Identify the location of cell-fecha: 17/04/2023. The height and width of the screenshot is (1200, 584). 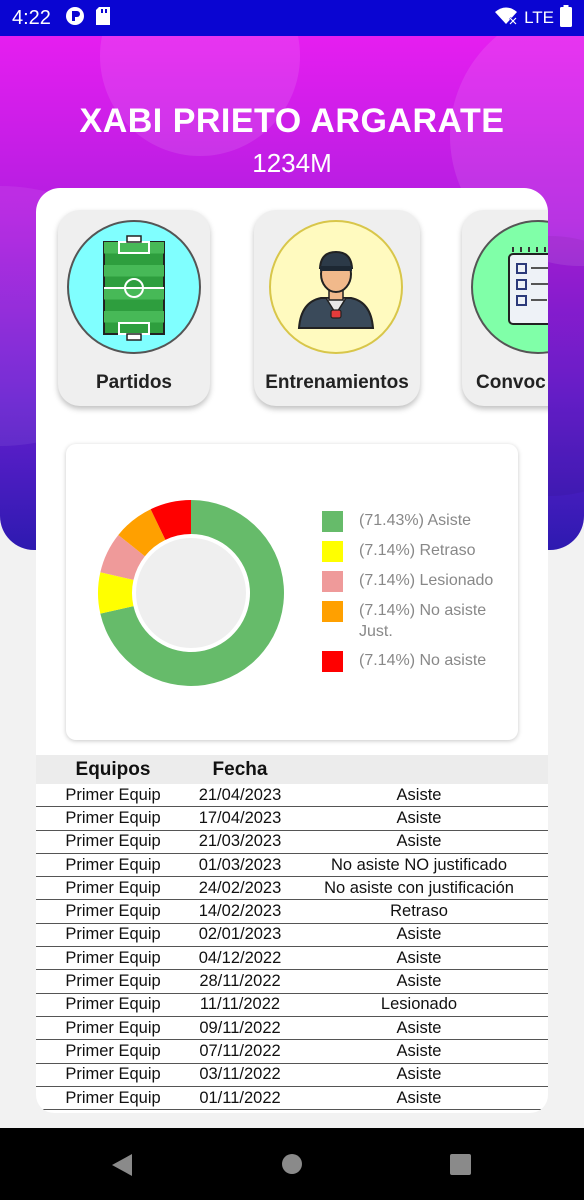
(240, 817).